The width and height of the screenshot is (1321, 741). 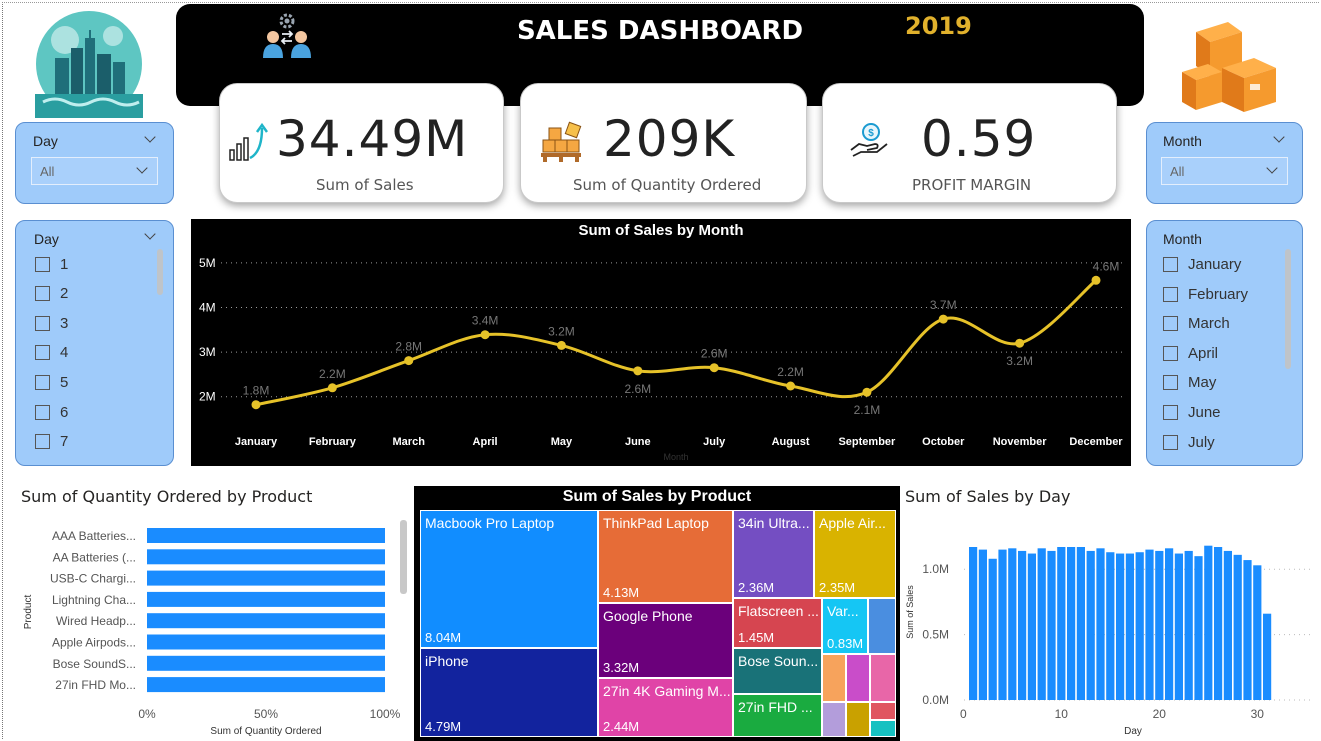 I want to click on month-dropdown-select: All, so click(x=1224, y=171).